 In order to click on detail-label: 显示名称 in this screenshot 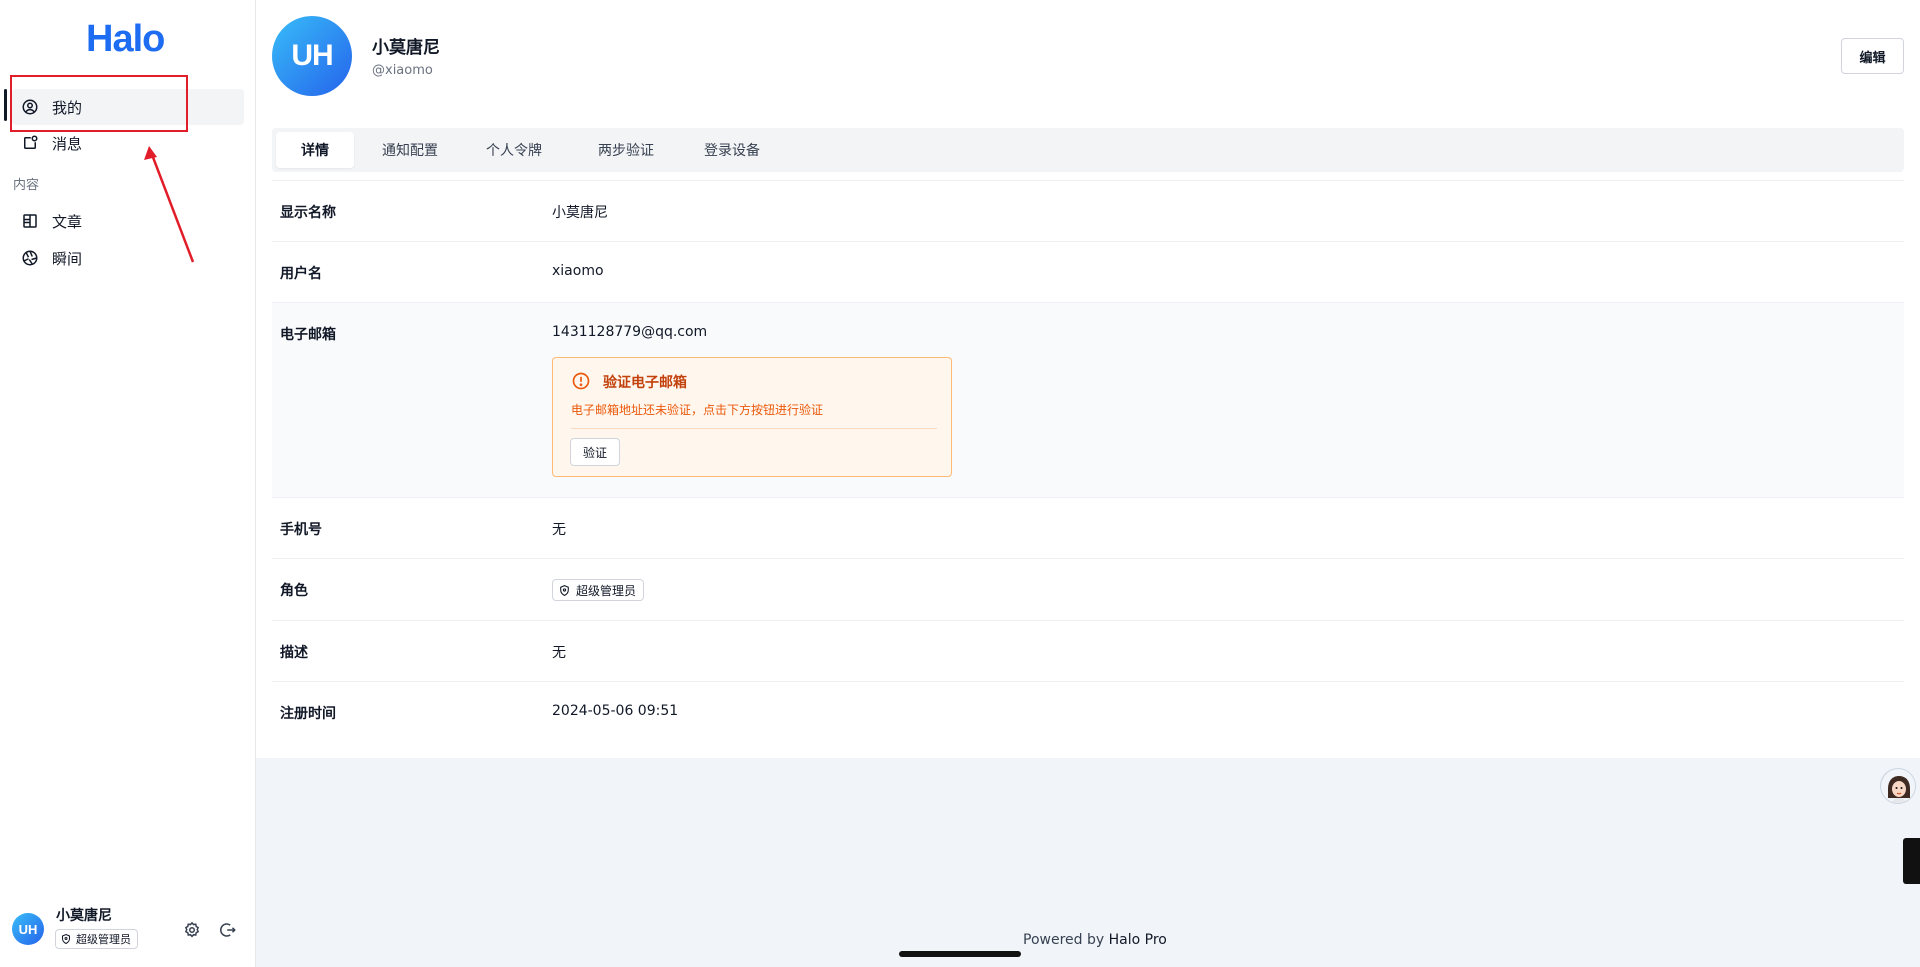, I will do `click(308, 213)`.